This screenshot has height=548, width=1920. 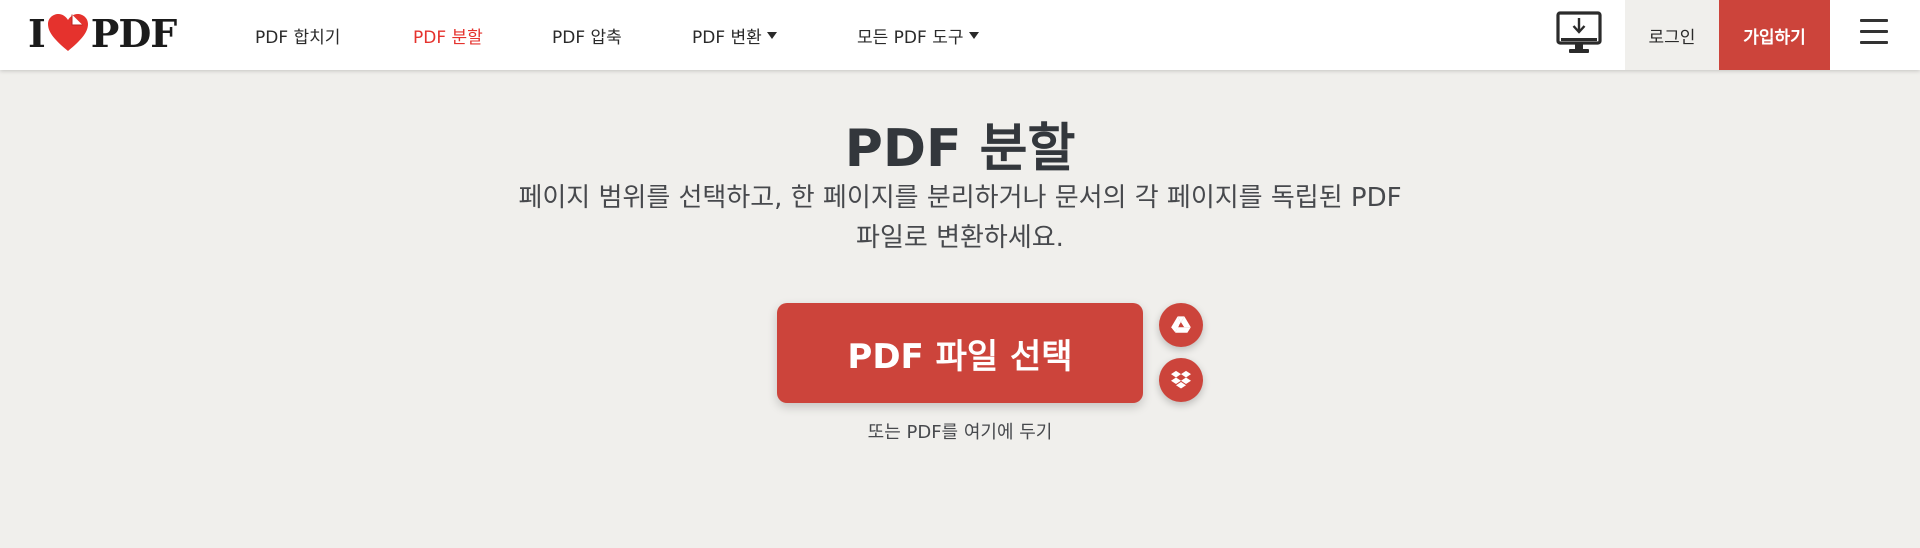 What do you see at coordinates (960, 238) in the screenshot?
I see `subtitle-line-2: 파일로 변환하세요.` at bounding box center [960, 238].